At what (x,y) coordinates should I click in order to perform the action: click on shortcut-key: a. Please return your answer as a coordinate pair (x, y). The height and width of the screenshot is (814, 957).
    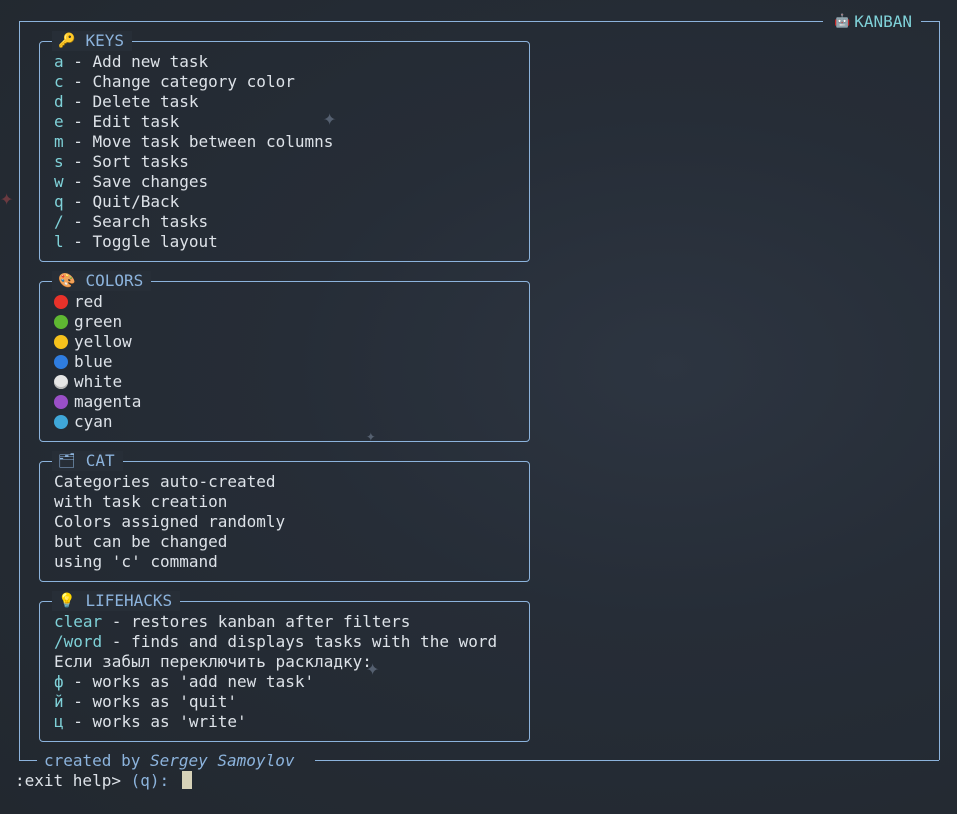
    Looking at the image, I should click on (59, 61).